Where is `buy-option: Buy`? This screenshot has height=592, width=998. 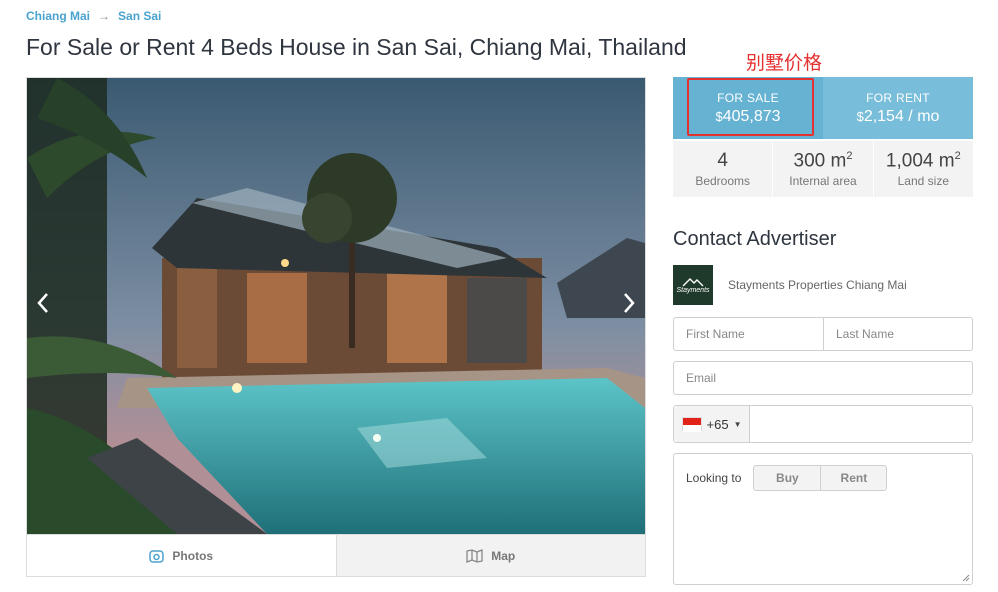 buy-option: Buy is located at coordinates (787, 478).